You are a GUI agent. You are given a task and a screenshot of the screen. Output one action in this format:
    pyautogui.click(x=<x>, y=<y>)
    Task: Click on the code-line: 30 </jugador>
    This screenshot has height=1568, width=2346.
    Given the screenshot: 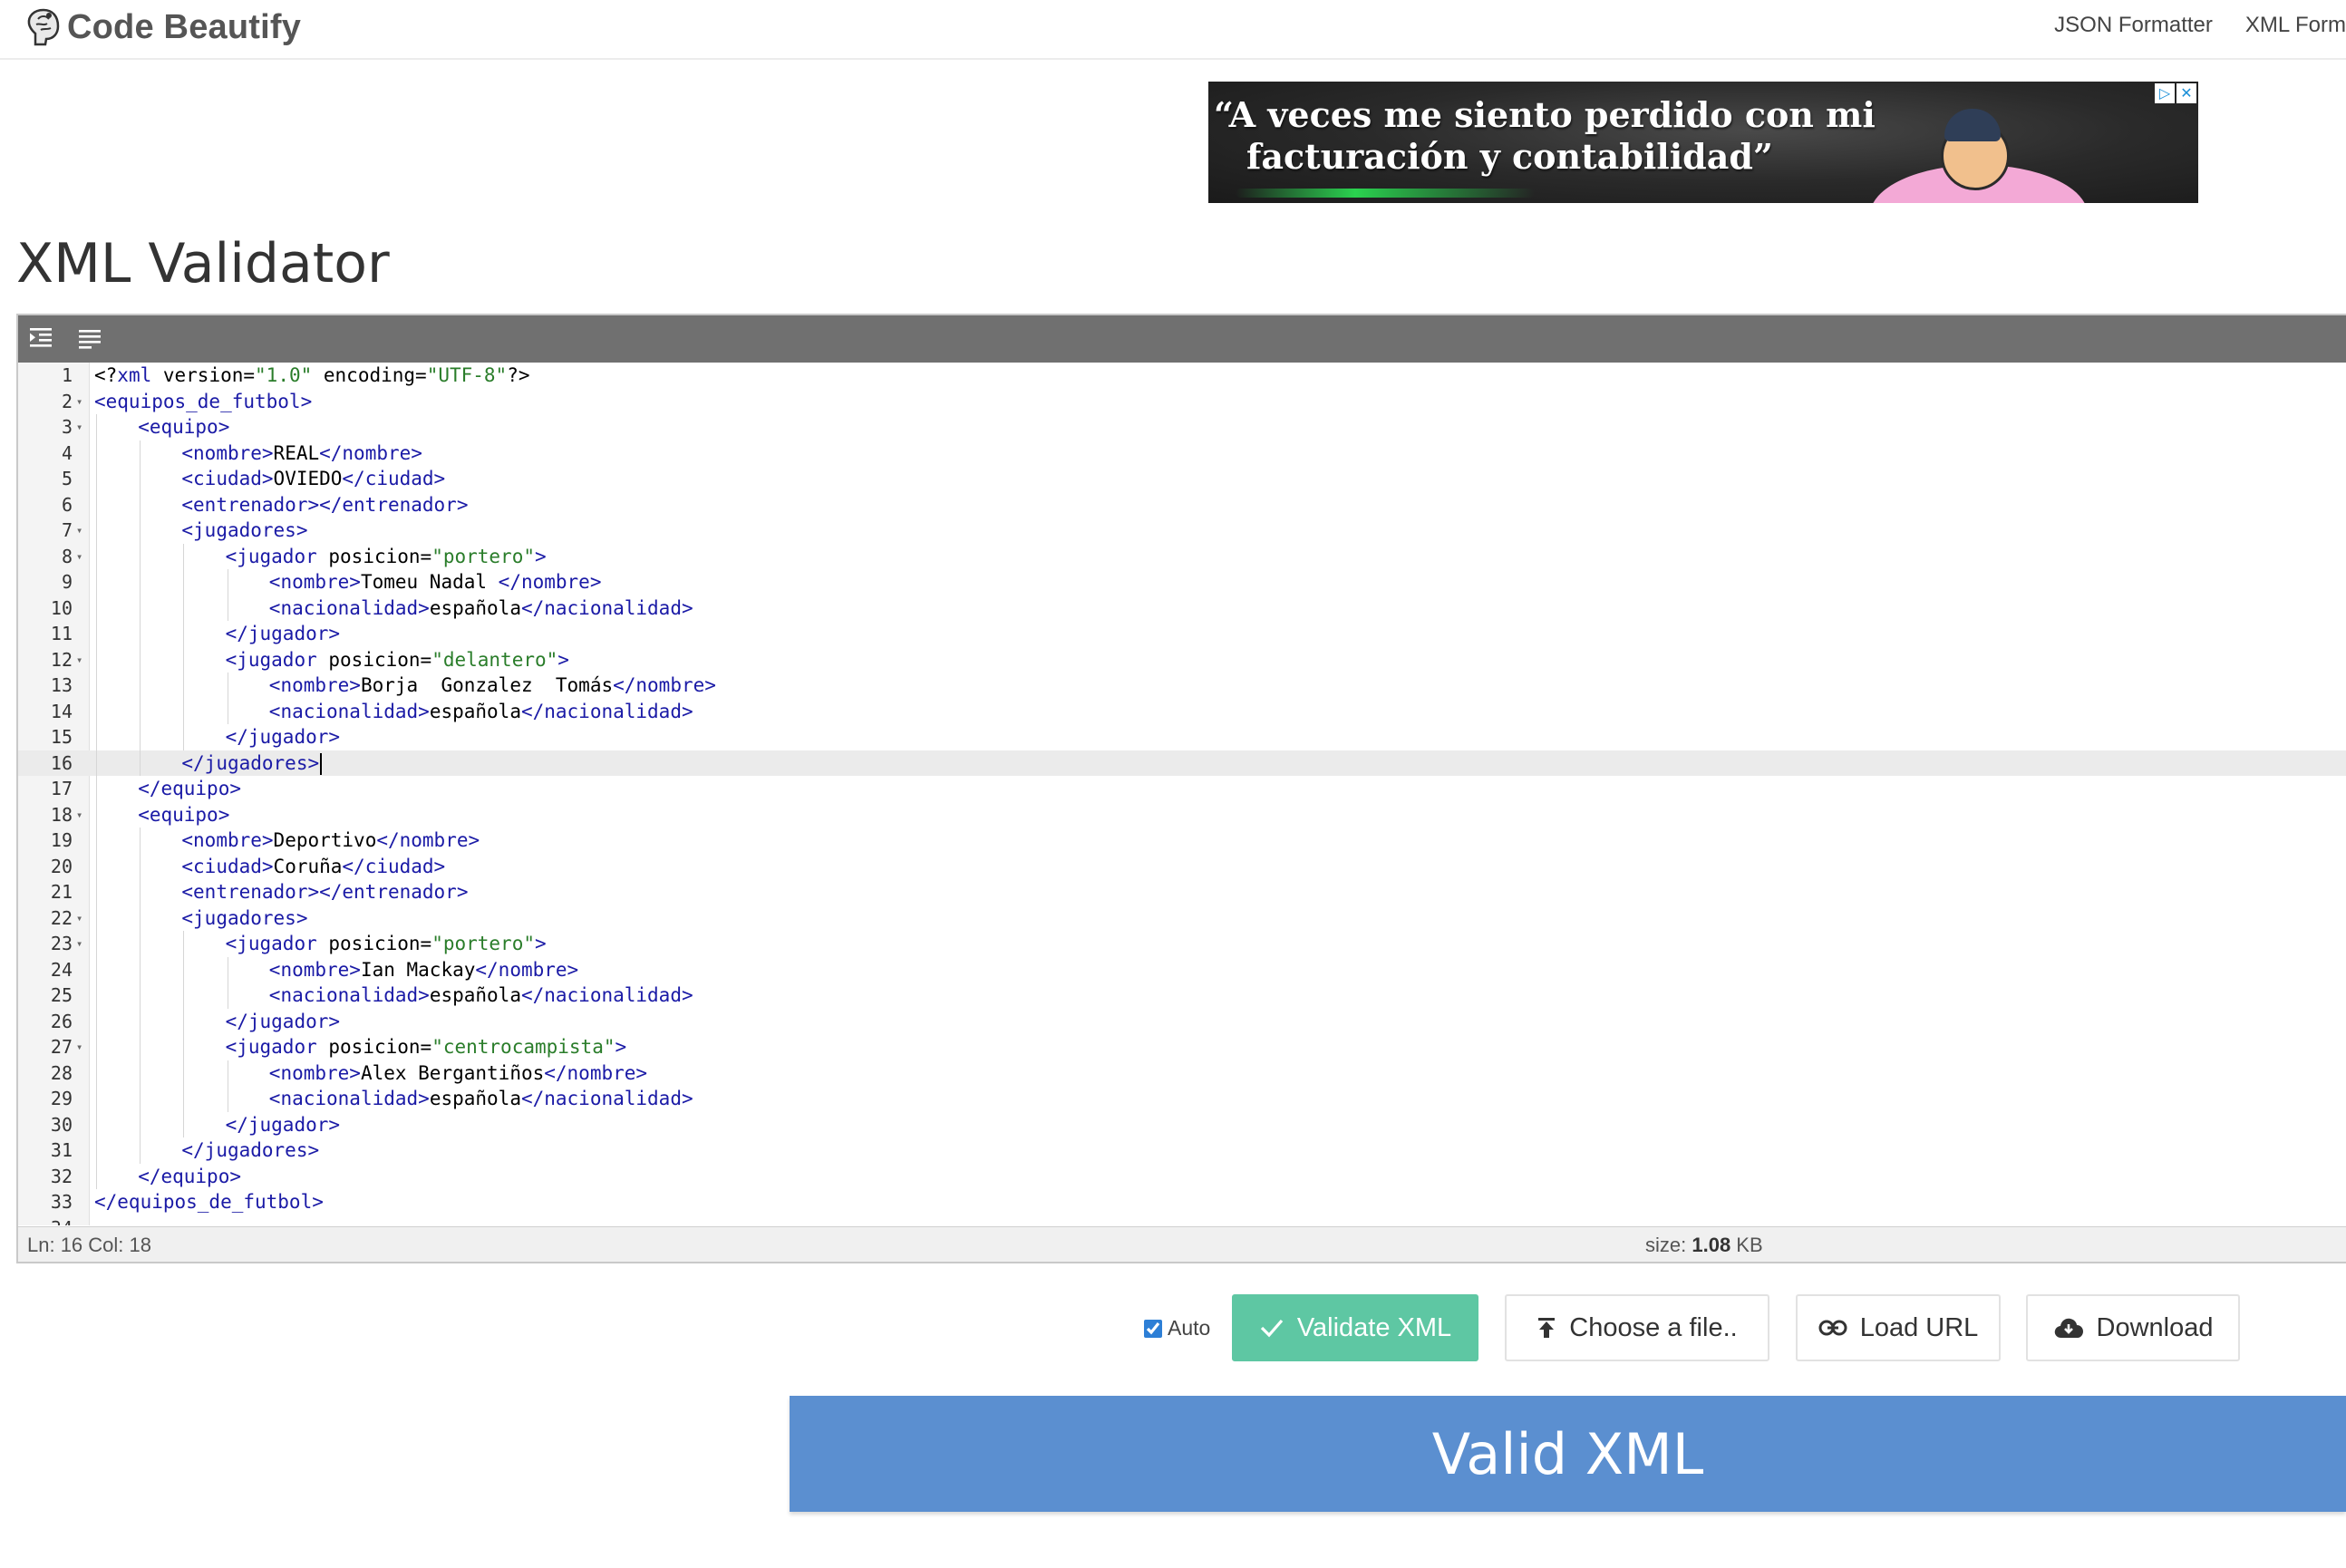 What is the action you would take?
    pyautogui.click(x=1182, y=1124)
    